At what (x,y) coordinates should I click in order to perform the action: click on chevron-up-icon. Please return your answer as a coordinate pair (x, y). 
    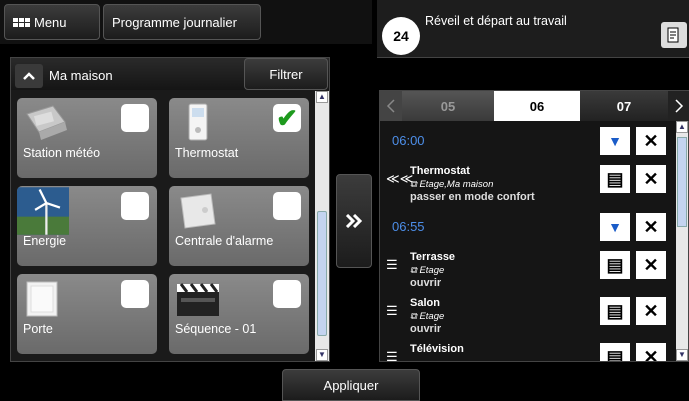
    Looking at the image, I should click on (29, 76).